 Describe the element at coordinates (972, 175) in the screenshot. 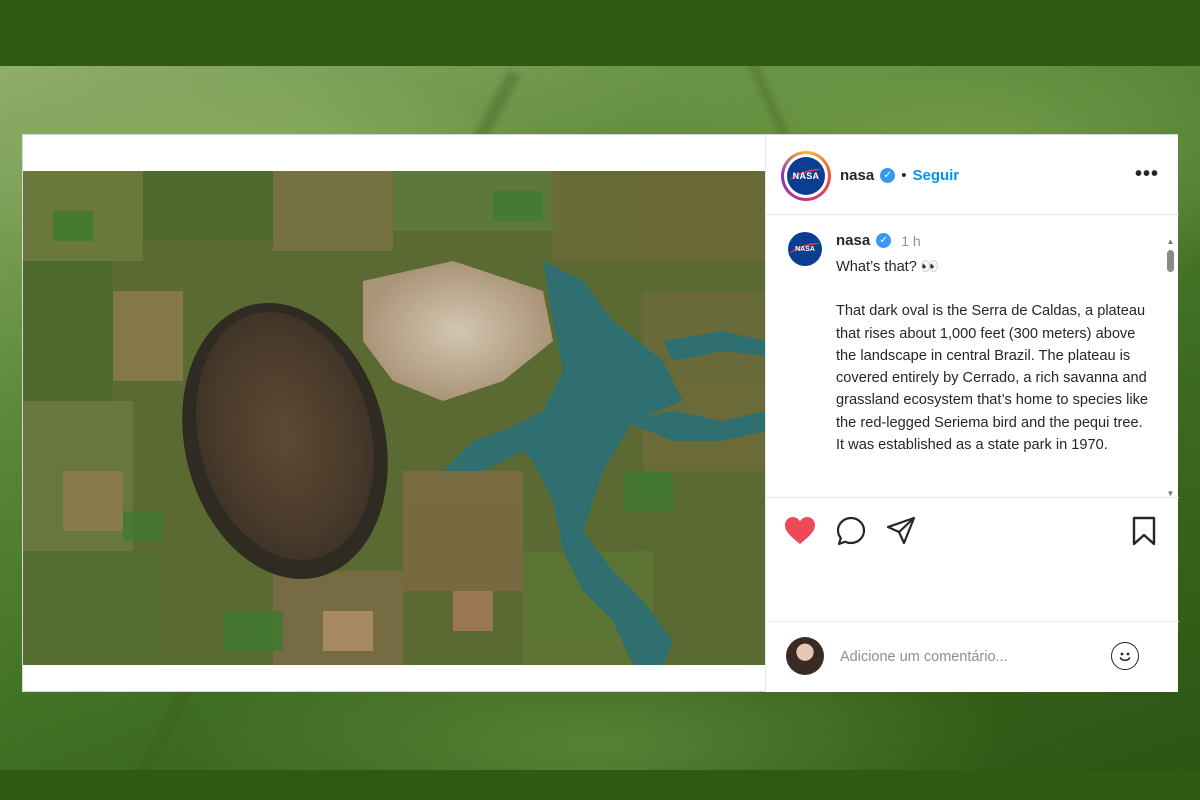

I see `post-header: NASA nasa ✓ • Seguir •••` at that location.